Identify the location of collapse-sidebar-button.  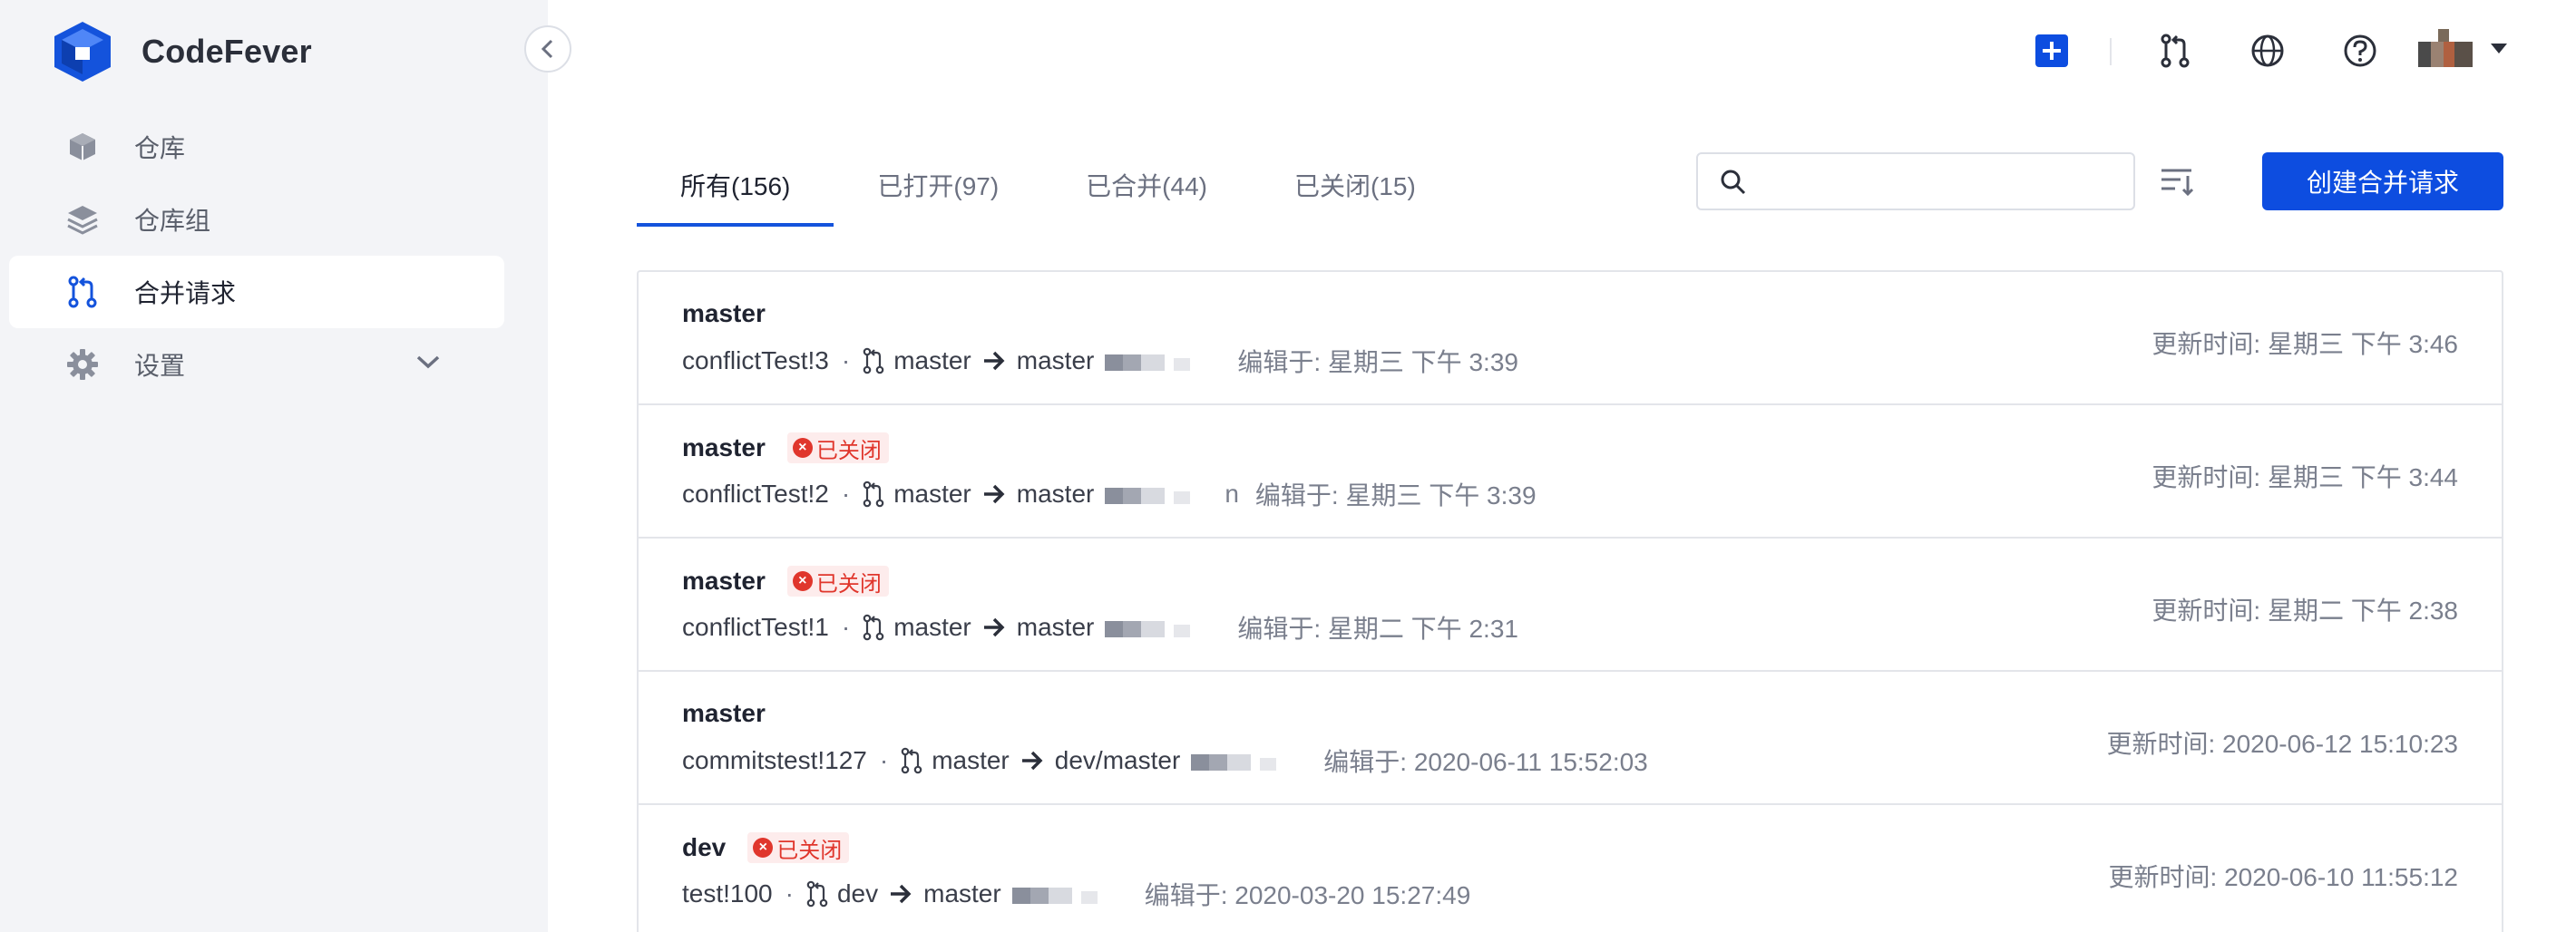
(547, 49).